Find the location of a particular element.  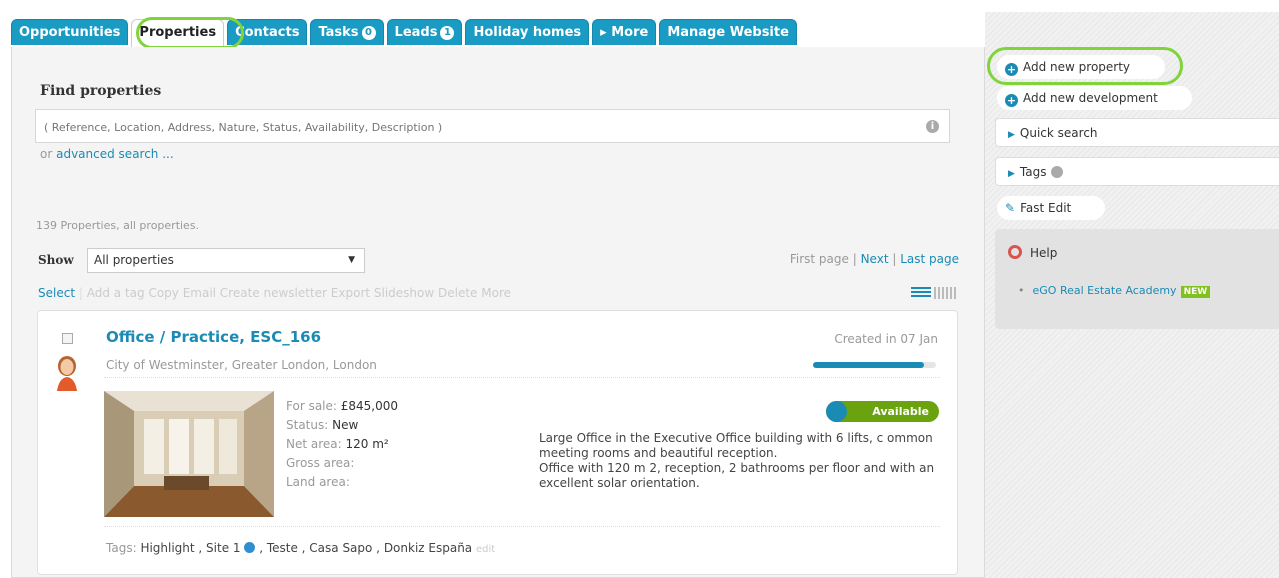

next-page-link: Next is located at coordinates (875, 259).